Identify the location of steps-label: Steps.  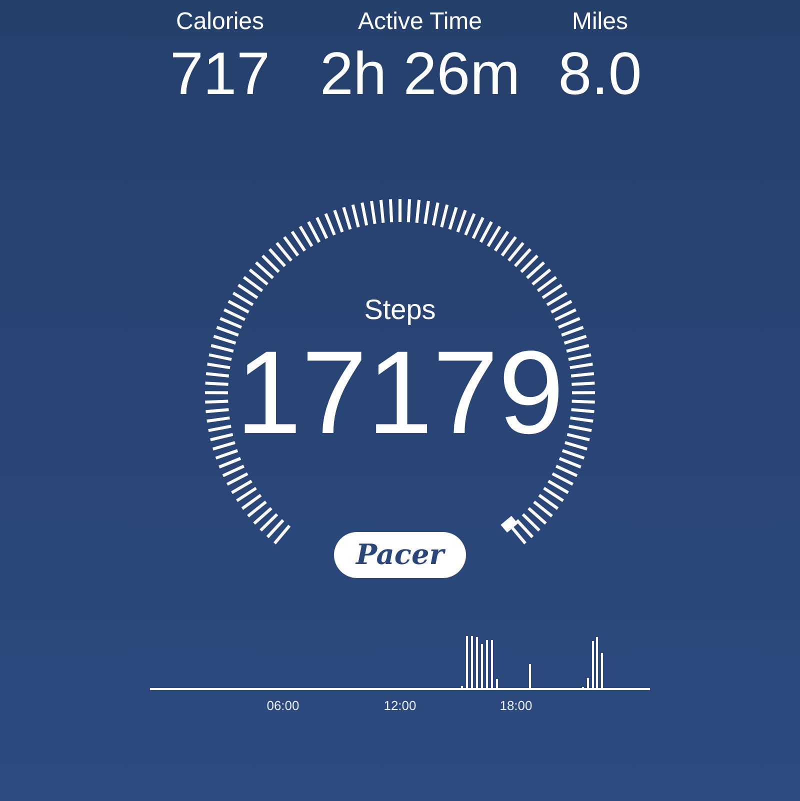
(400, 310).